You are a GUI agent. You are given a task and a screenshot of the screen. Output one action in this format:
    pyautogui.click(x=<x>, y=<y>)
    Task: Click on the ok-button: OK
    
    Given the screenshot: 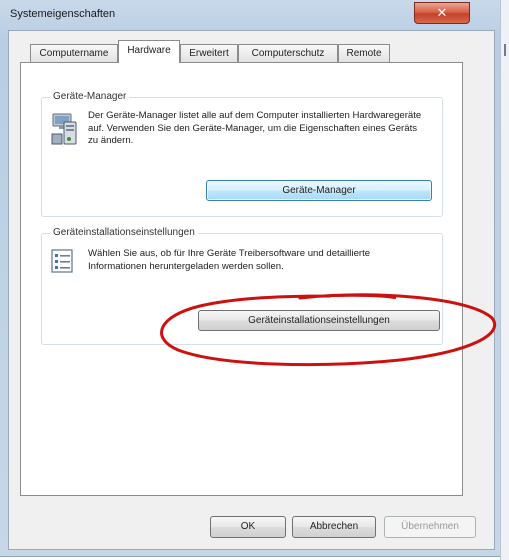 What is the action you would take?
    pyautogui.click(x=248, y=527)
    